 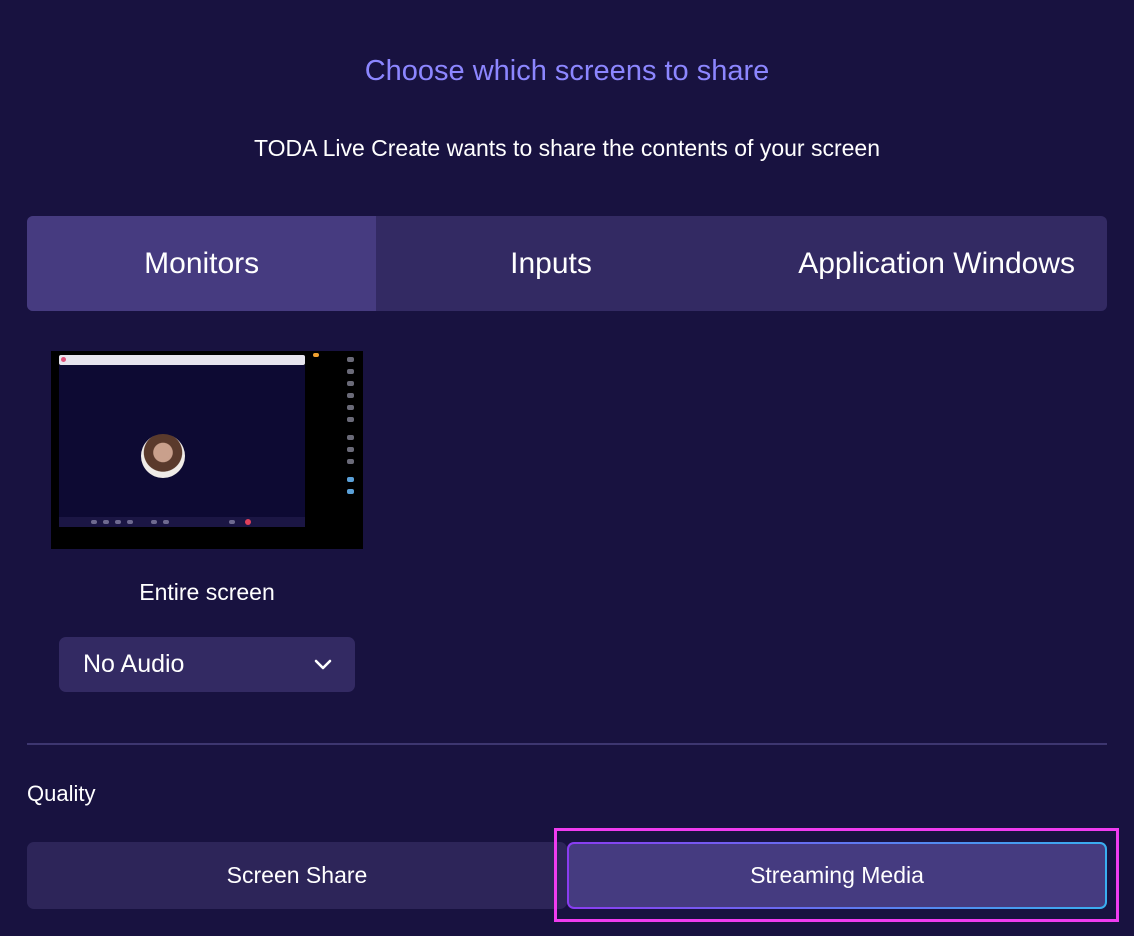 I want to click on screen-share-quality-button: Screen Share, so click(x=297, y=875).